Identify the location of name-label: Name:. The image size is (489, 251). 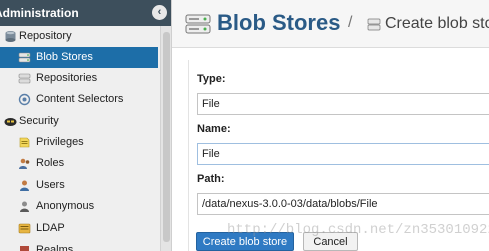
(214, 129).